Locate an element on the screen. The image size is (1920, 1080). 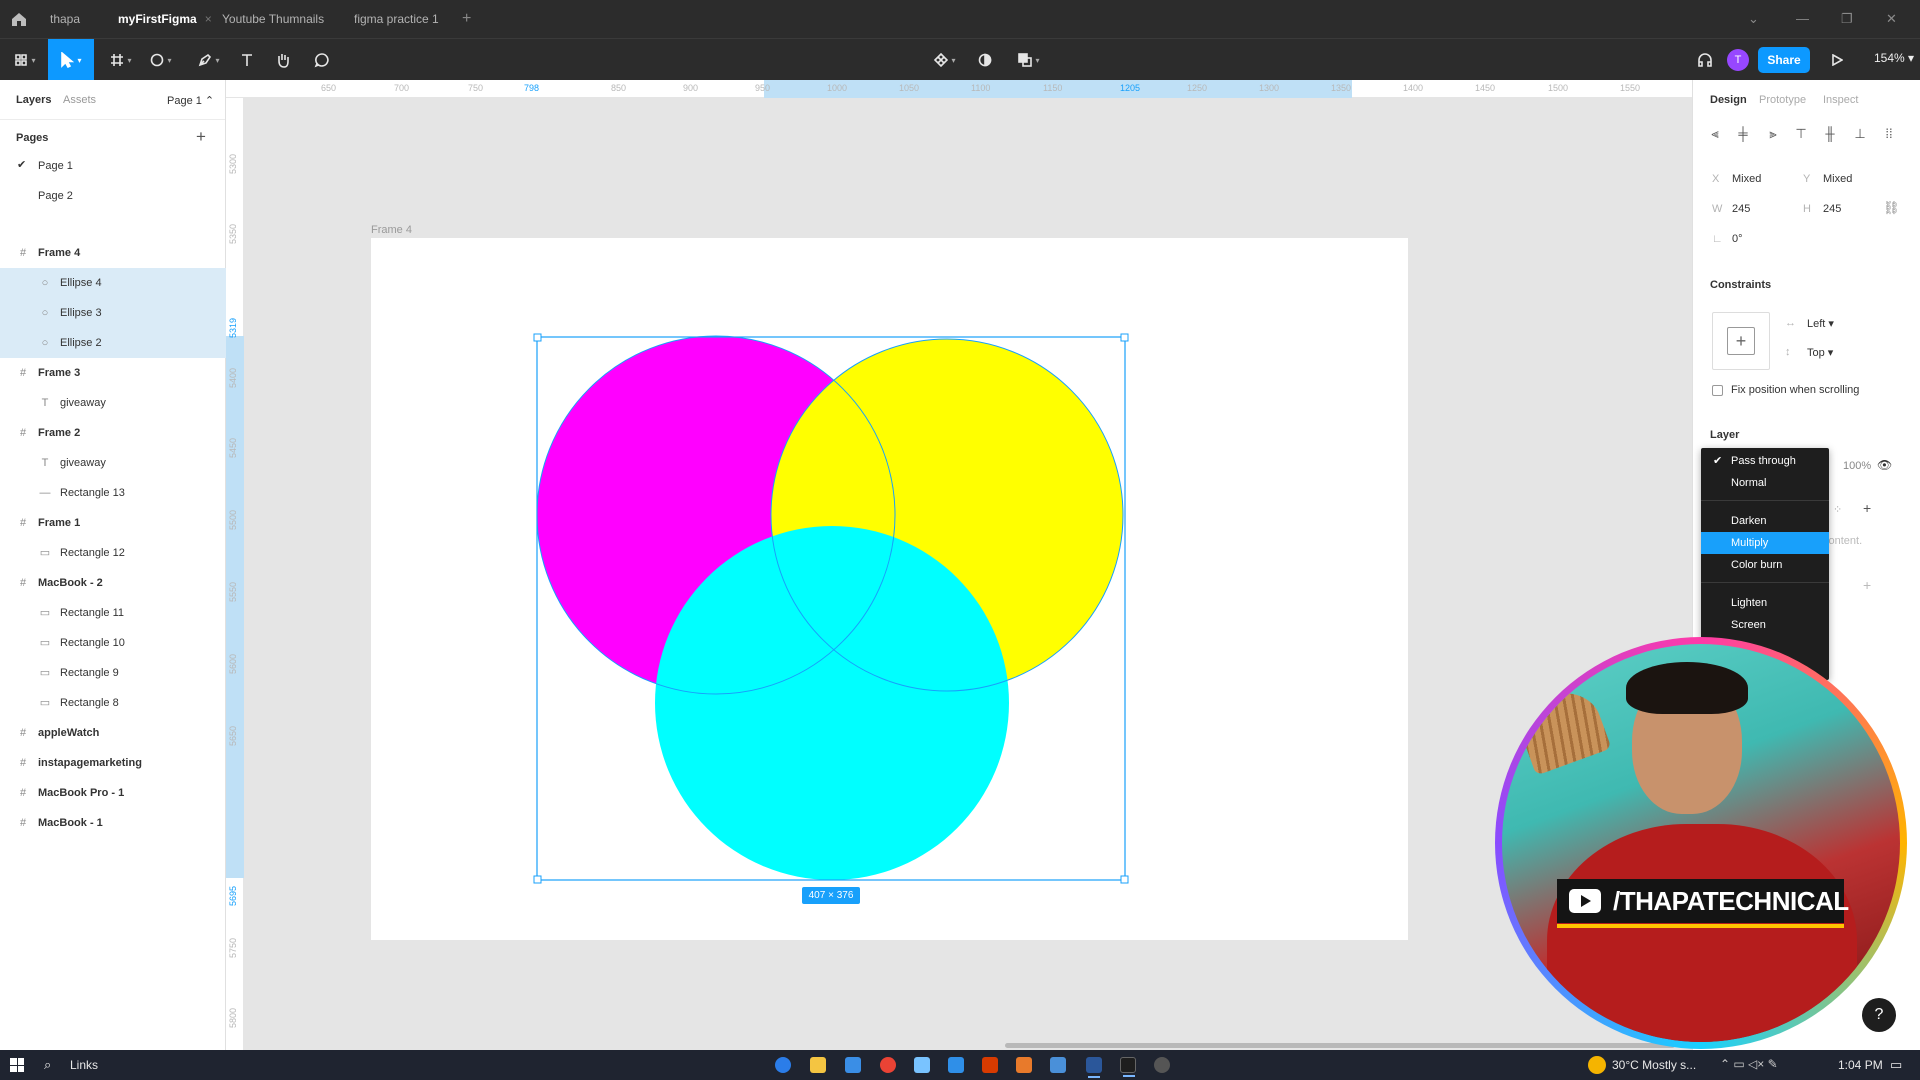
text-tool-button is located at coordinates (247, 60).